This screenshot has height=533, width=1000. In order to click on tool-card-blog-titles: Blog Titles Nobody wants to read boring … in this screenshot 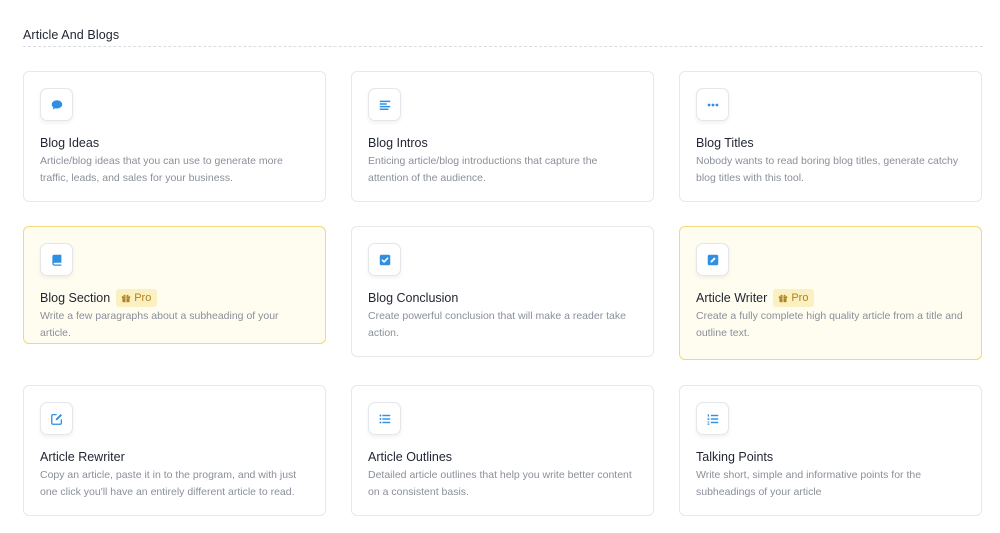, I will do `click(830, 136)`.